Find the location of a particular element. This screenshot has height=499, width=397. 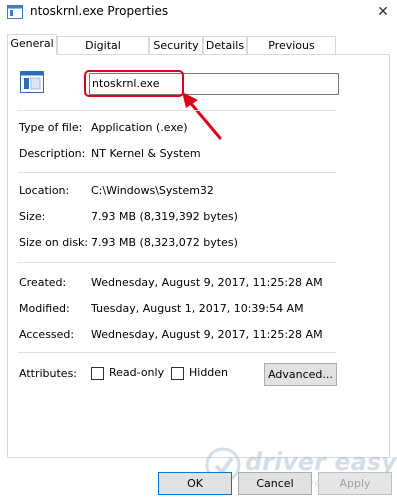

window-title: ntoskrnl.exe Properties is located at coordinates (99, 11).